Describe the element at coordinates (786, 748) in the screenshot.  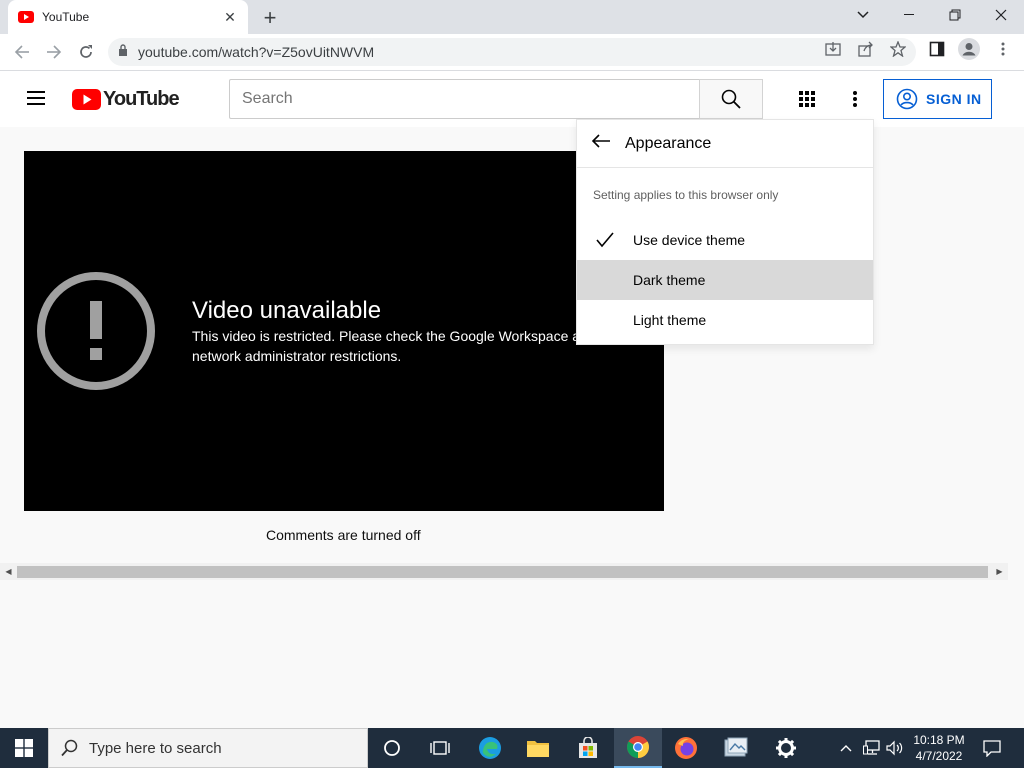
I see `settings-gear-icon` at that location.